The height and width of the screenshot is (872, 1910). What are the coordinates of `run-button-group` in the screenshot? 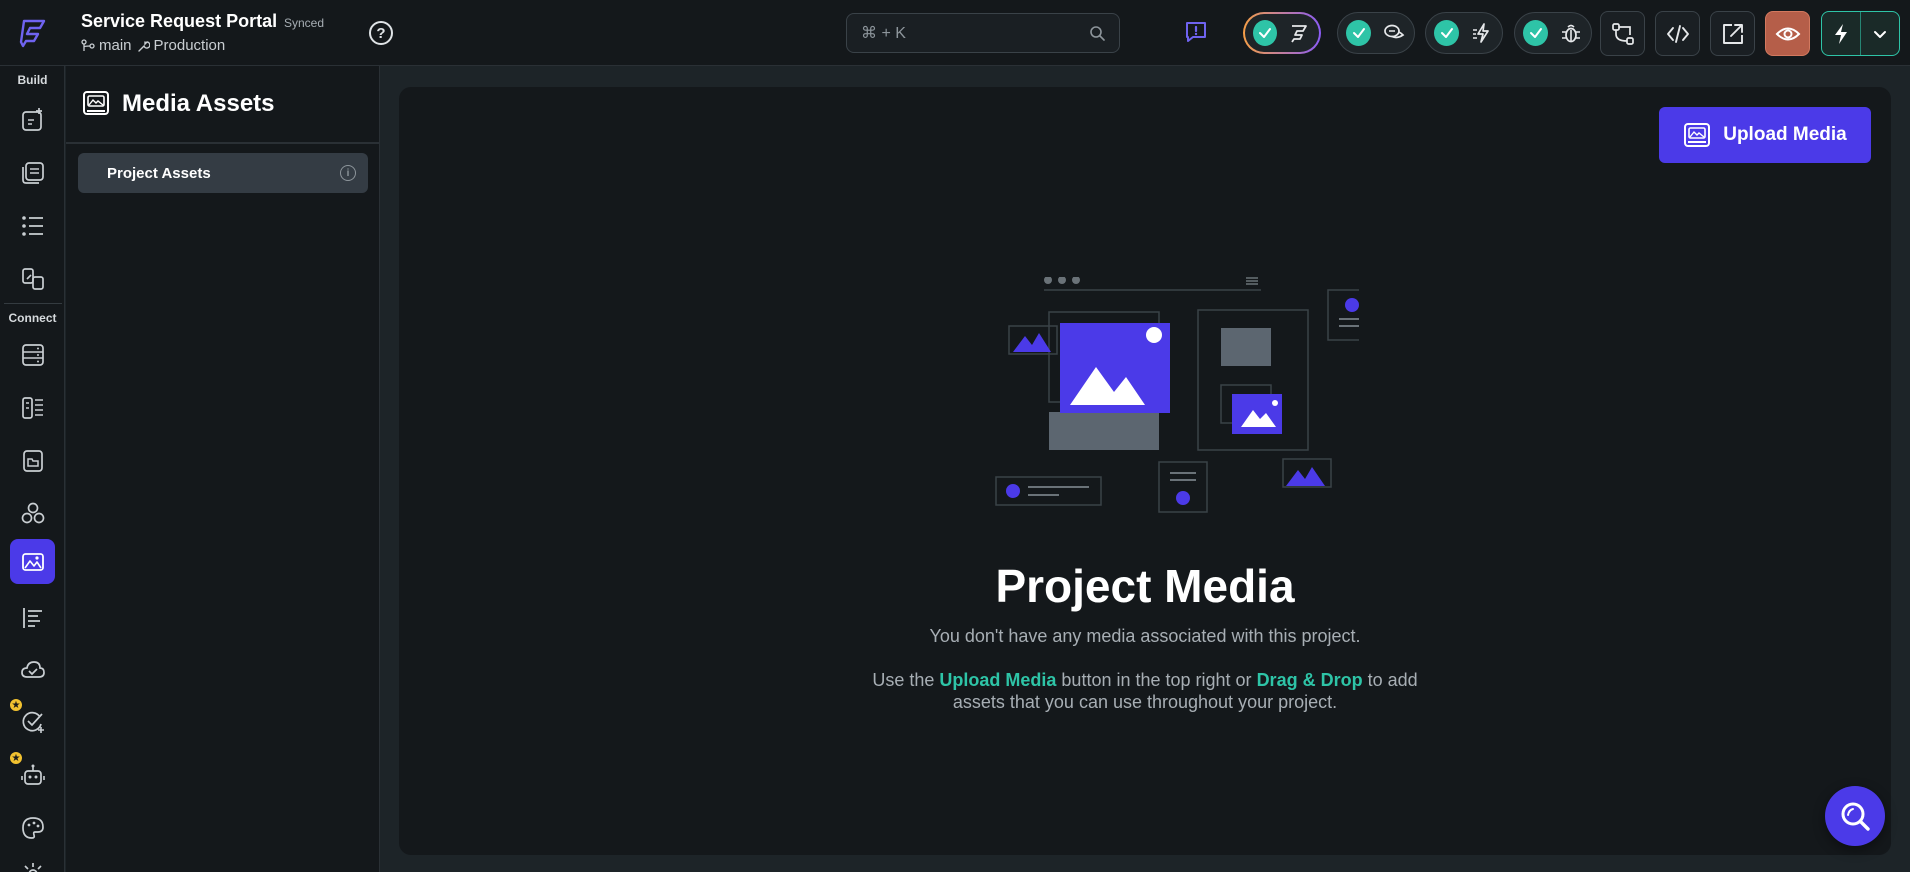 It's located at (1860, 33).